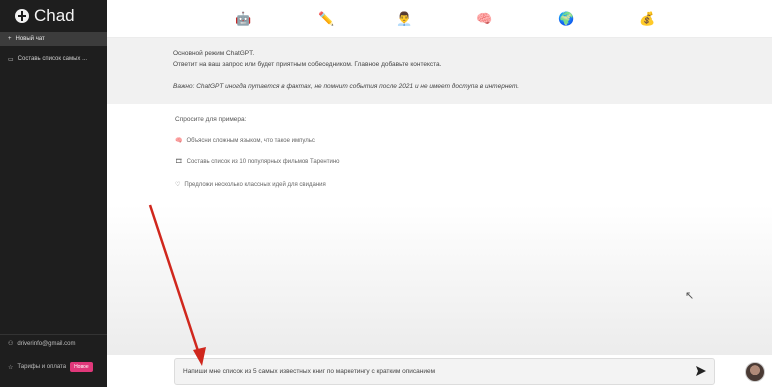 Image resolution: width=772 pixels, height=387 pixels. What do you see at coordinates (22, 16) in the screenshot?
I see `chad-logo-icon` at bounding box center [22, 16].